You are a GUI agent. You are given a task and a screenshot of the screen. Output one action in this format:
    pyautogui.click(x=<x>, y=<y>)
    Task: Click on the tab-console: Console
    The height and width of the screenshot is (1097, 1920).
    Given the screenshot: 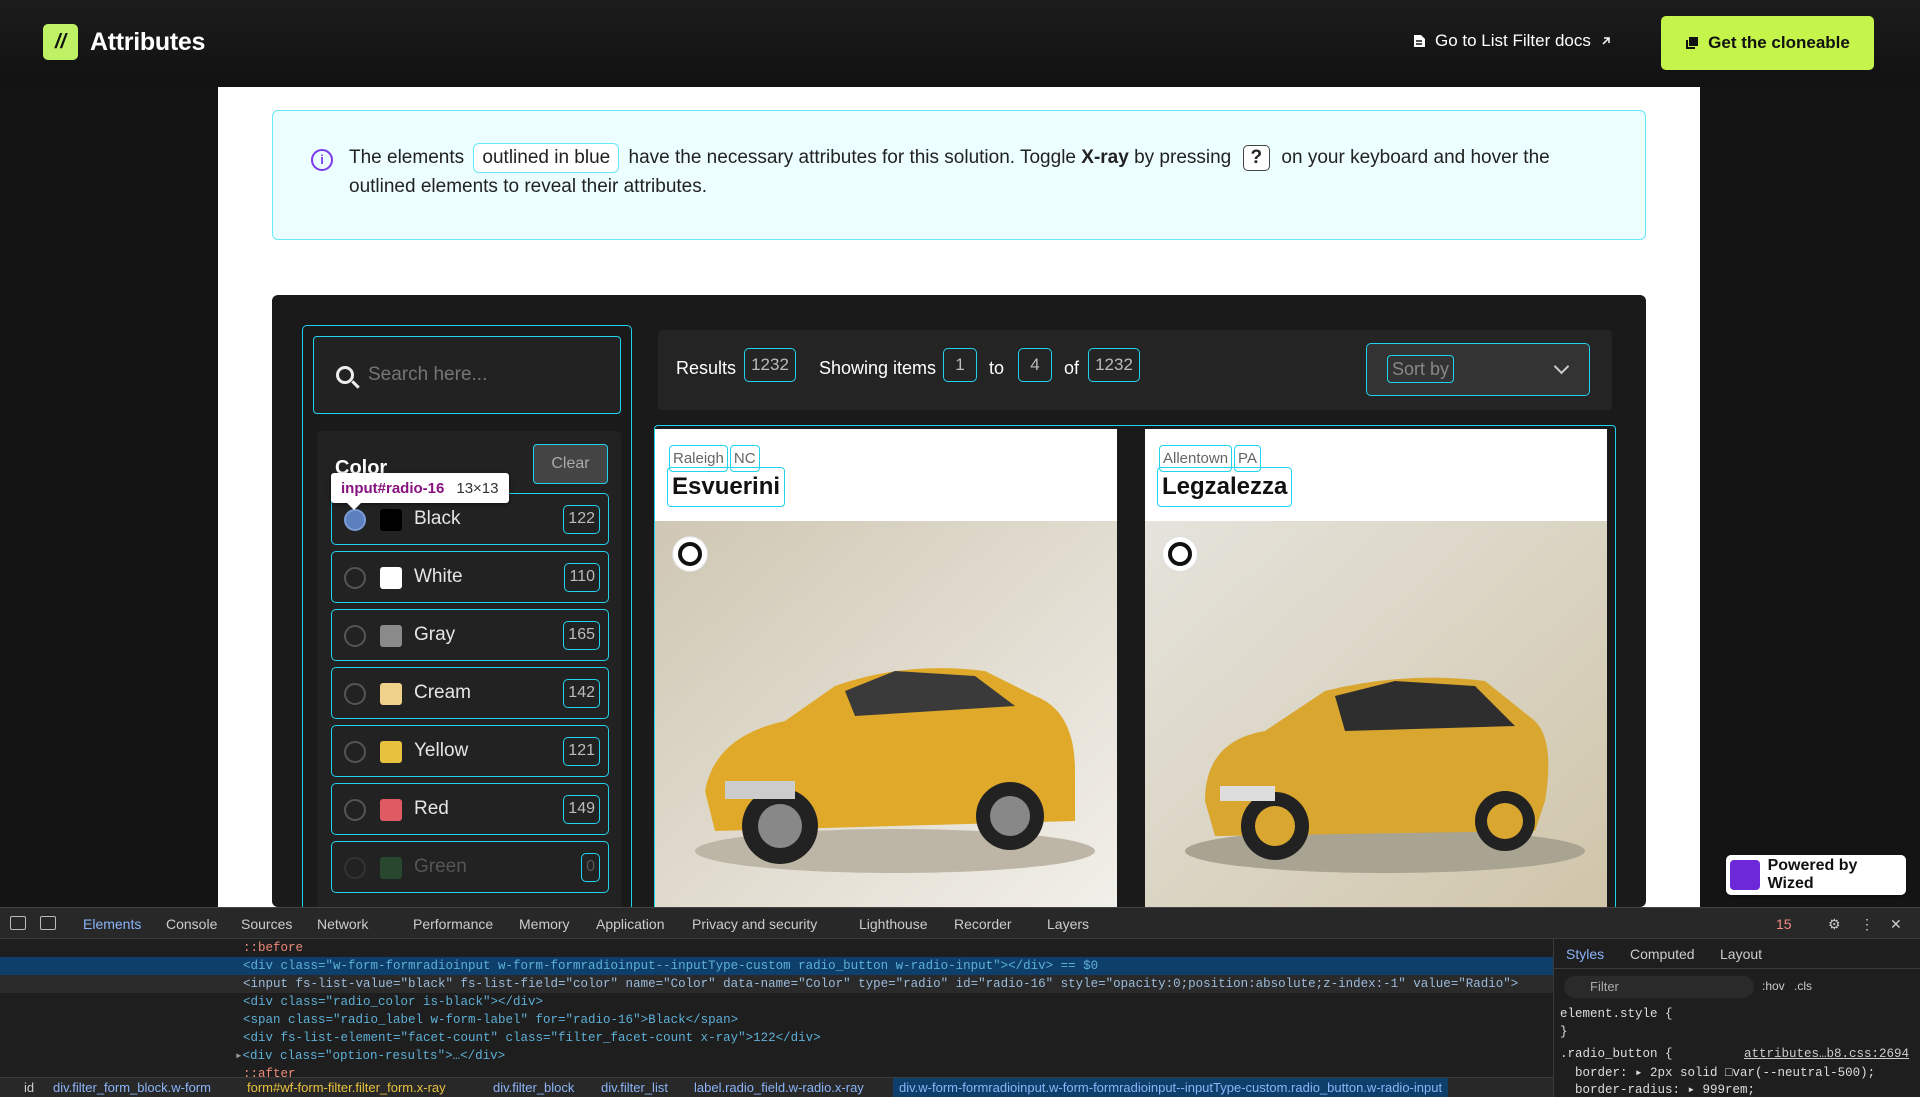 What is the action you would take?
    pyautogui.click(x=191, y=924)
    